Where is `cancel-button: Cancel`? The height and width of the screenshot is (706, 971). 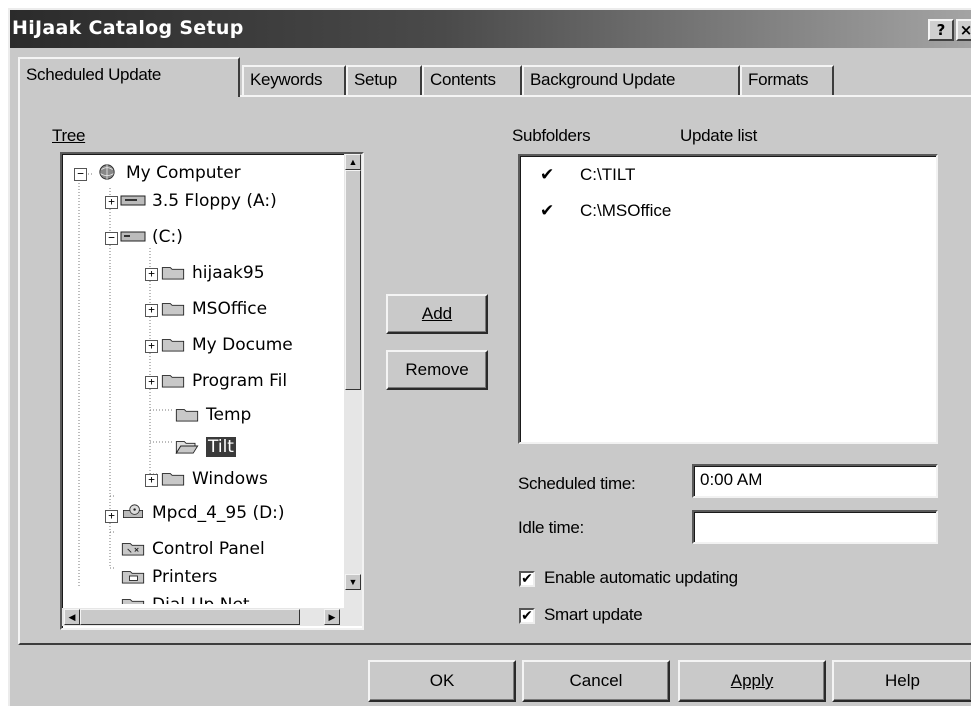
cancel-button: Cancel is located at coordinates (596, 681).